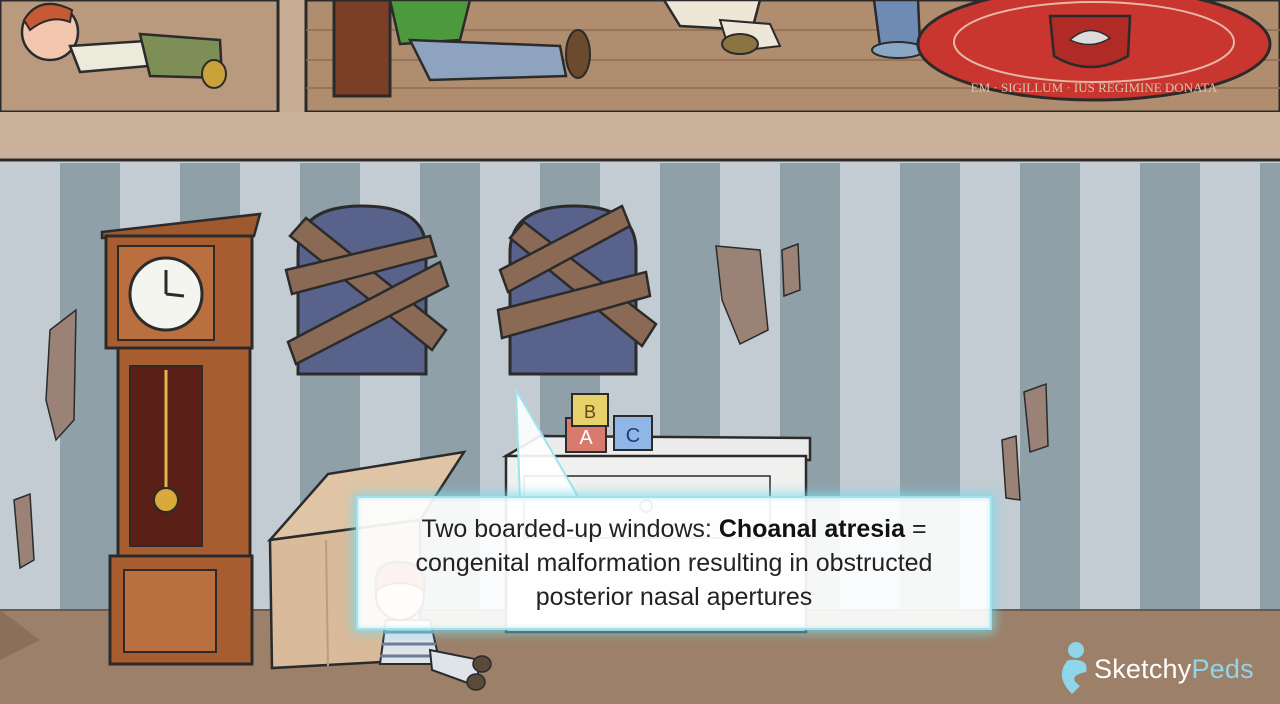 The image size is (1280, 704). I want to click on block-b-label: B, so click(590, 412).